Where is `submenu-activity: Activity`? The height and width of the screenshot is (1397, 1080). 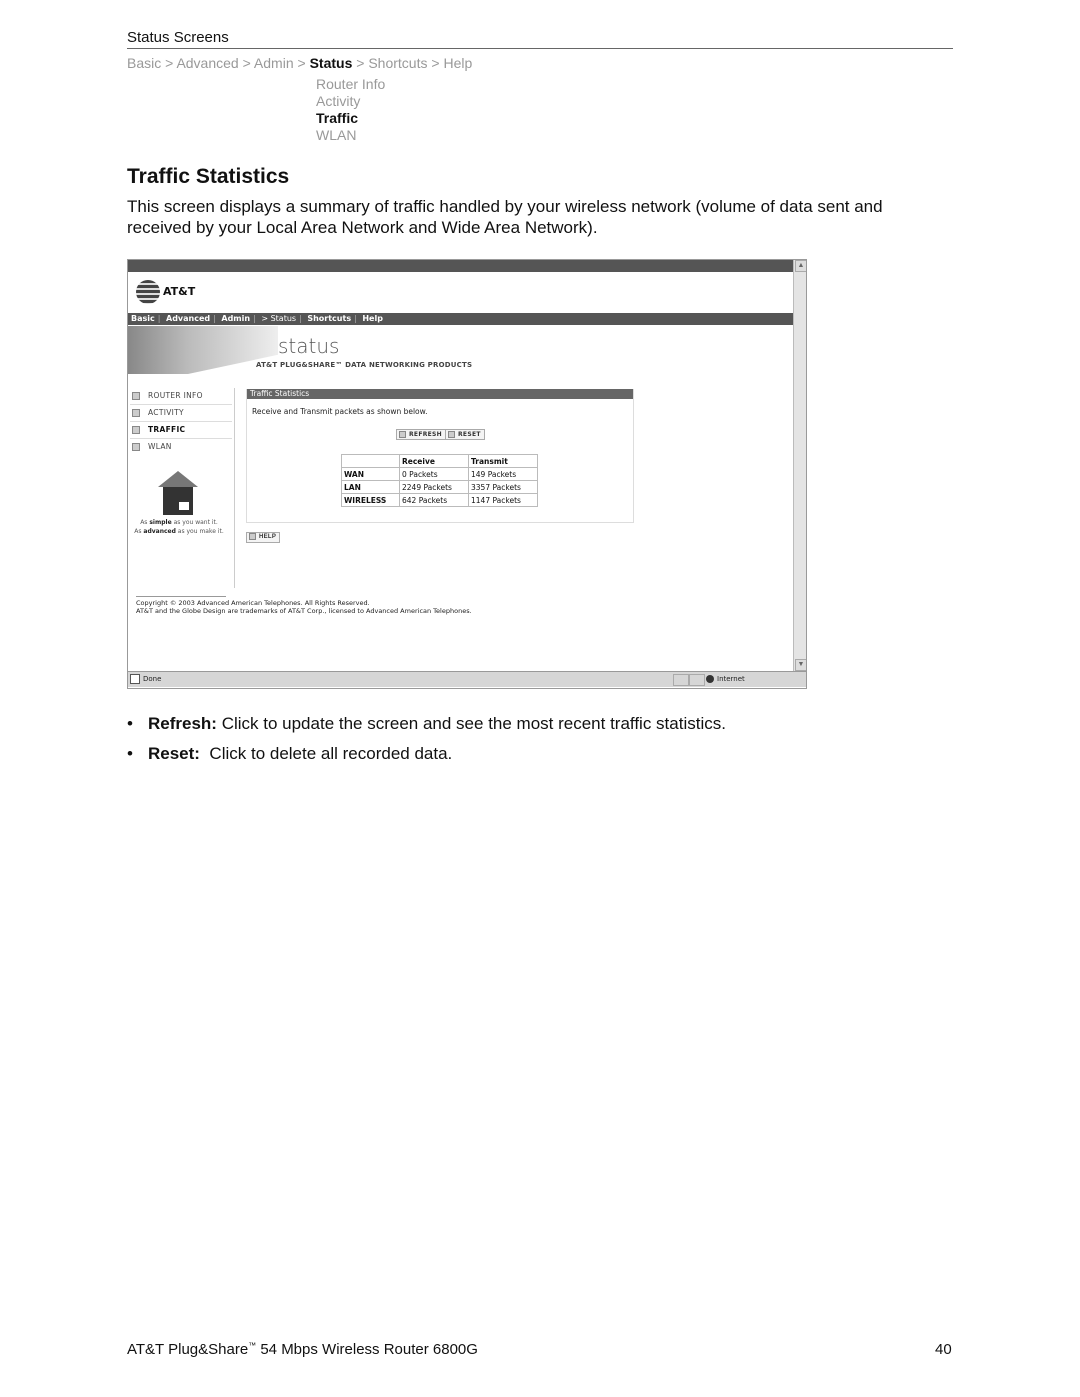
submenu-activity: Activity is located at coordinates (350, 101).